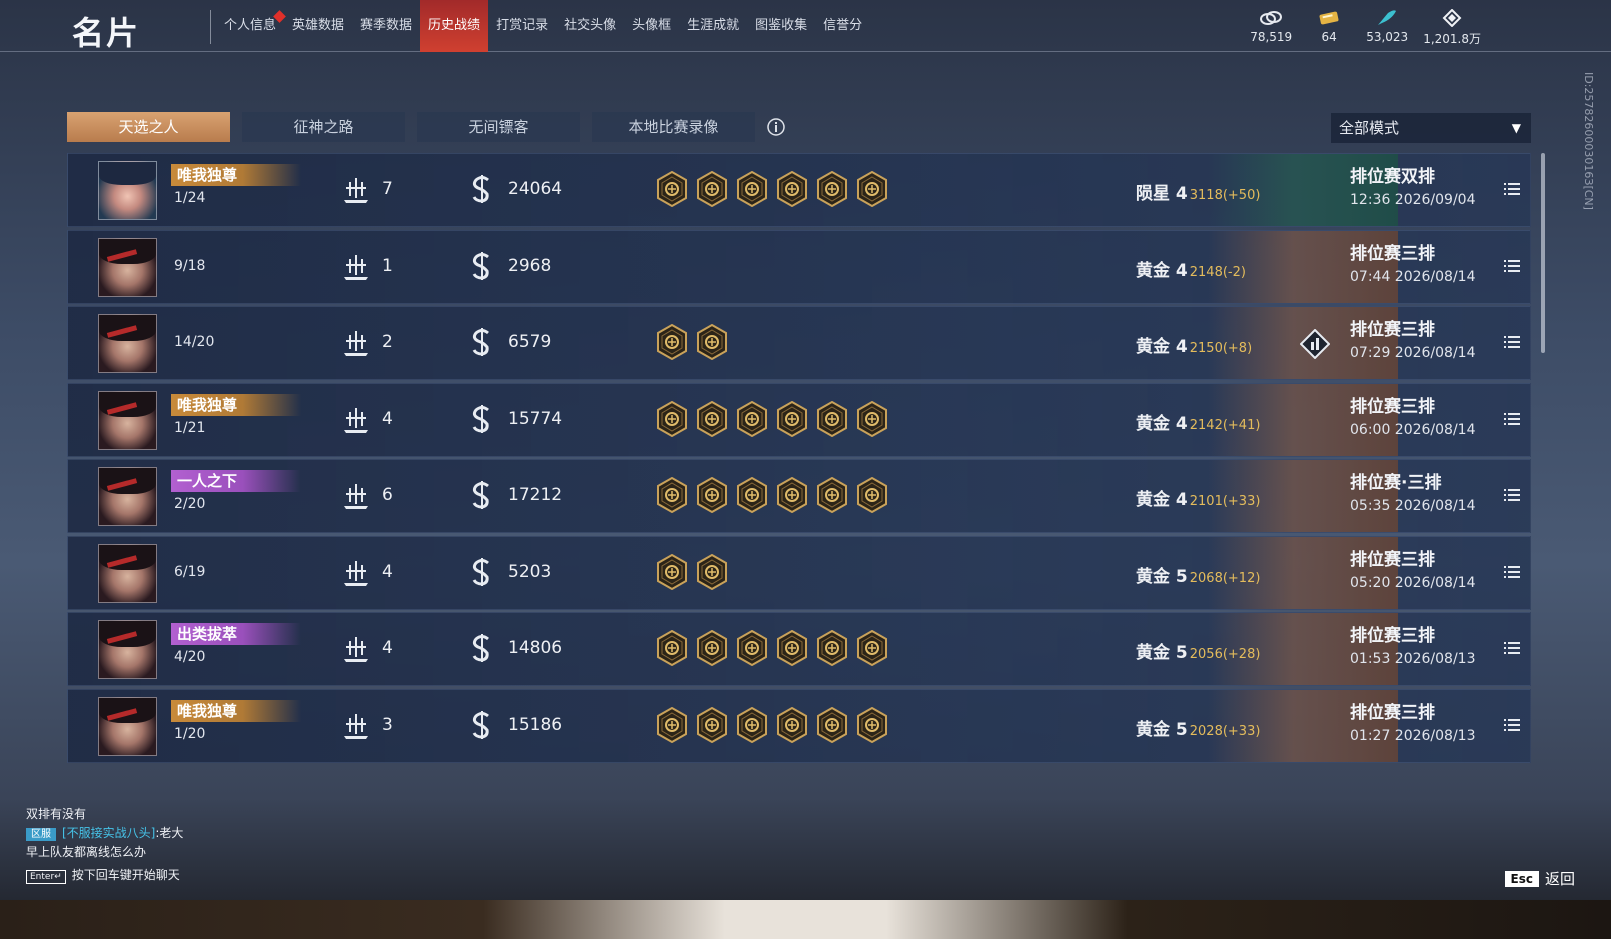  What do you see at coordinates (776, 129) in the screenshot?
I see `info-icon` at bounding box center [776, 129].